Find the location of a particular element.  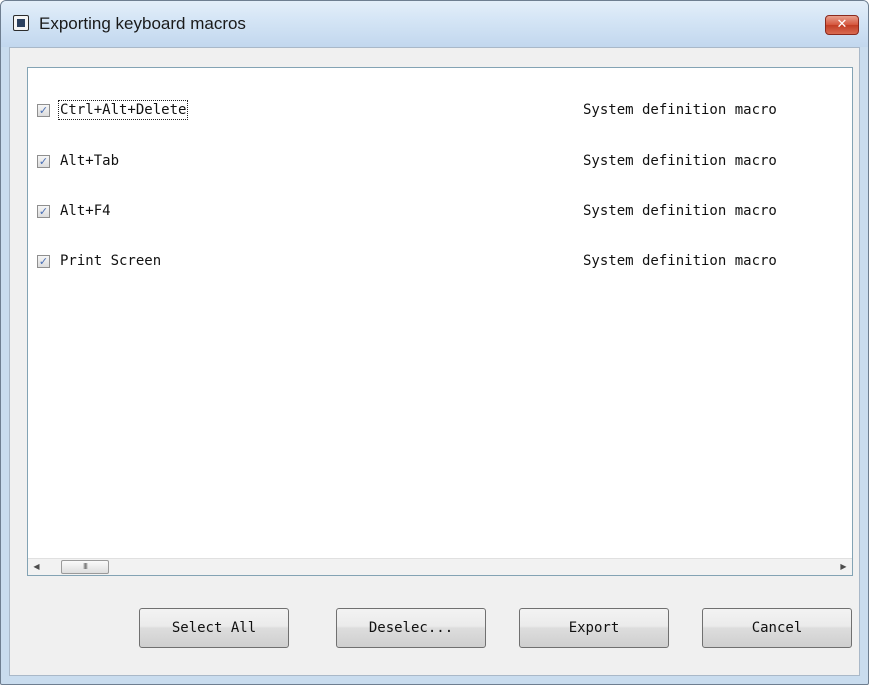

window-icon is located at coordinates (21, 23).